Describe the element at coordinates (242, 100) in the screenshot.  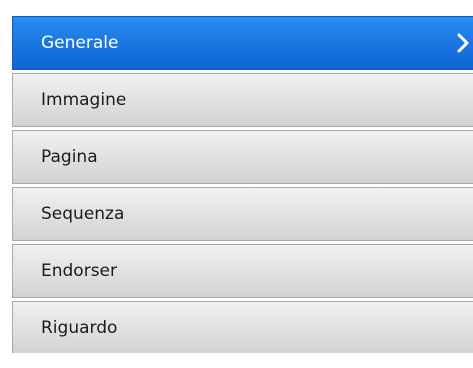
I see `menu-item-immagine: Immagine` at that location.